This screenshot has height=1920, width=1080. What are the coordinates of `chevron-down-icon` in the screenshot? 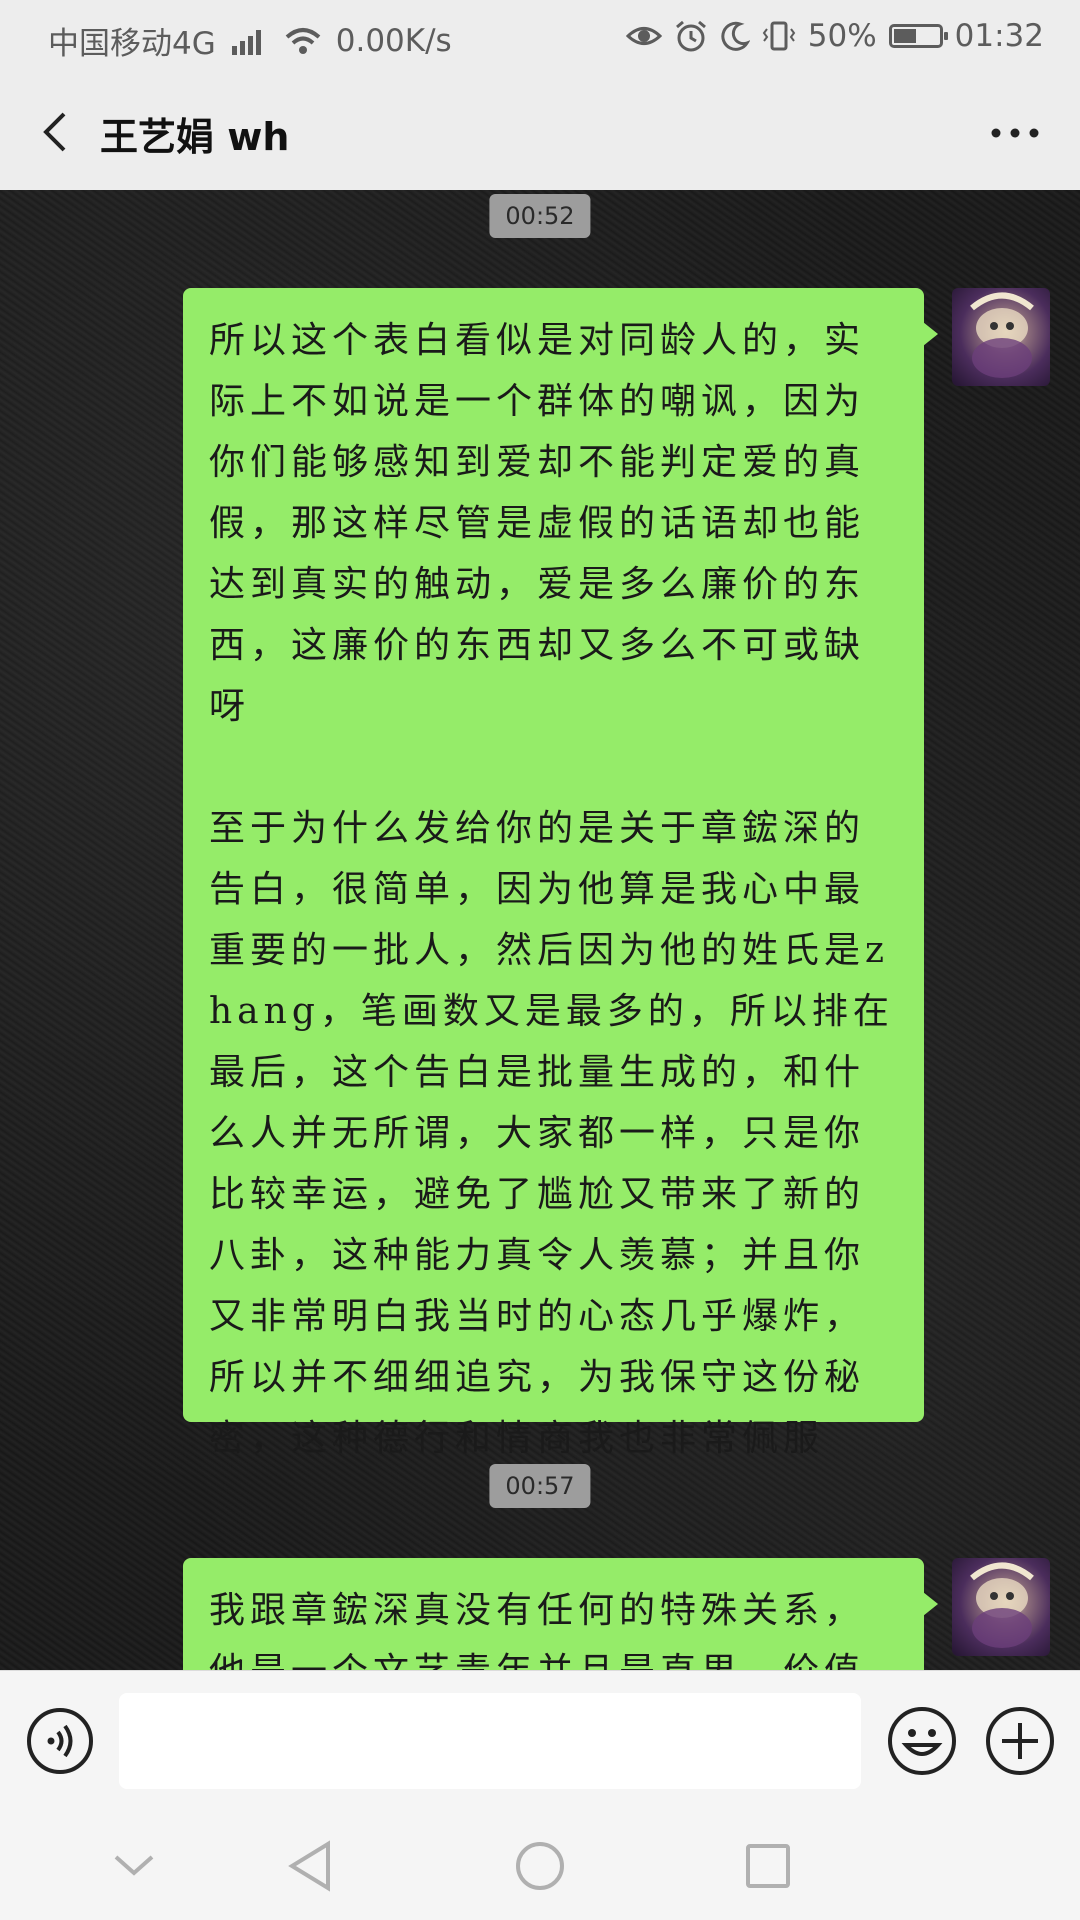 It's located at (134, 1865).